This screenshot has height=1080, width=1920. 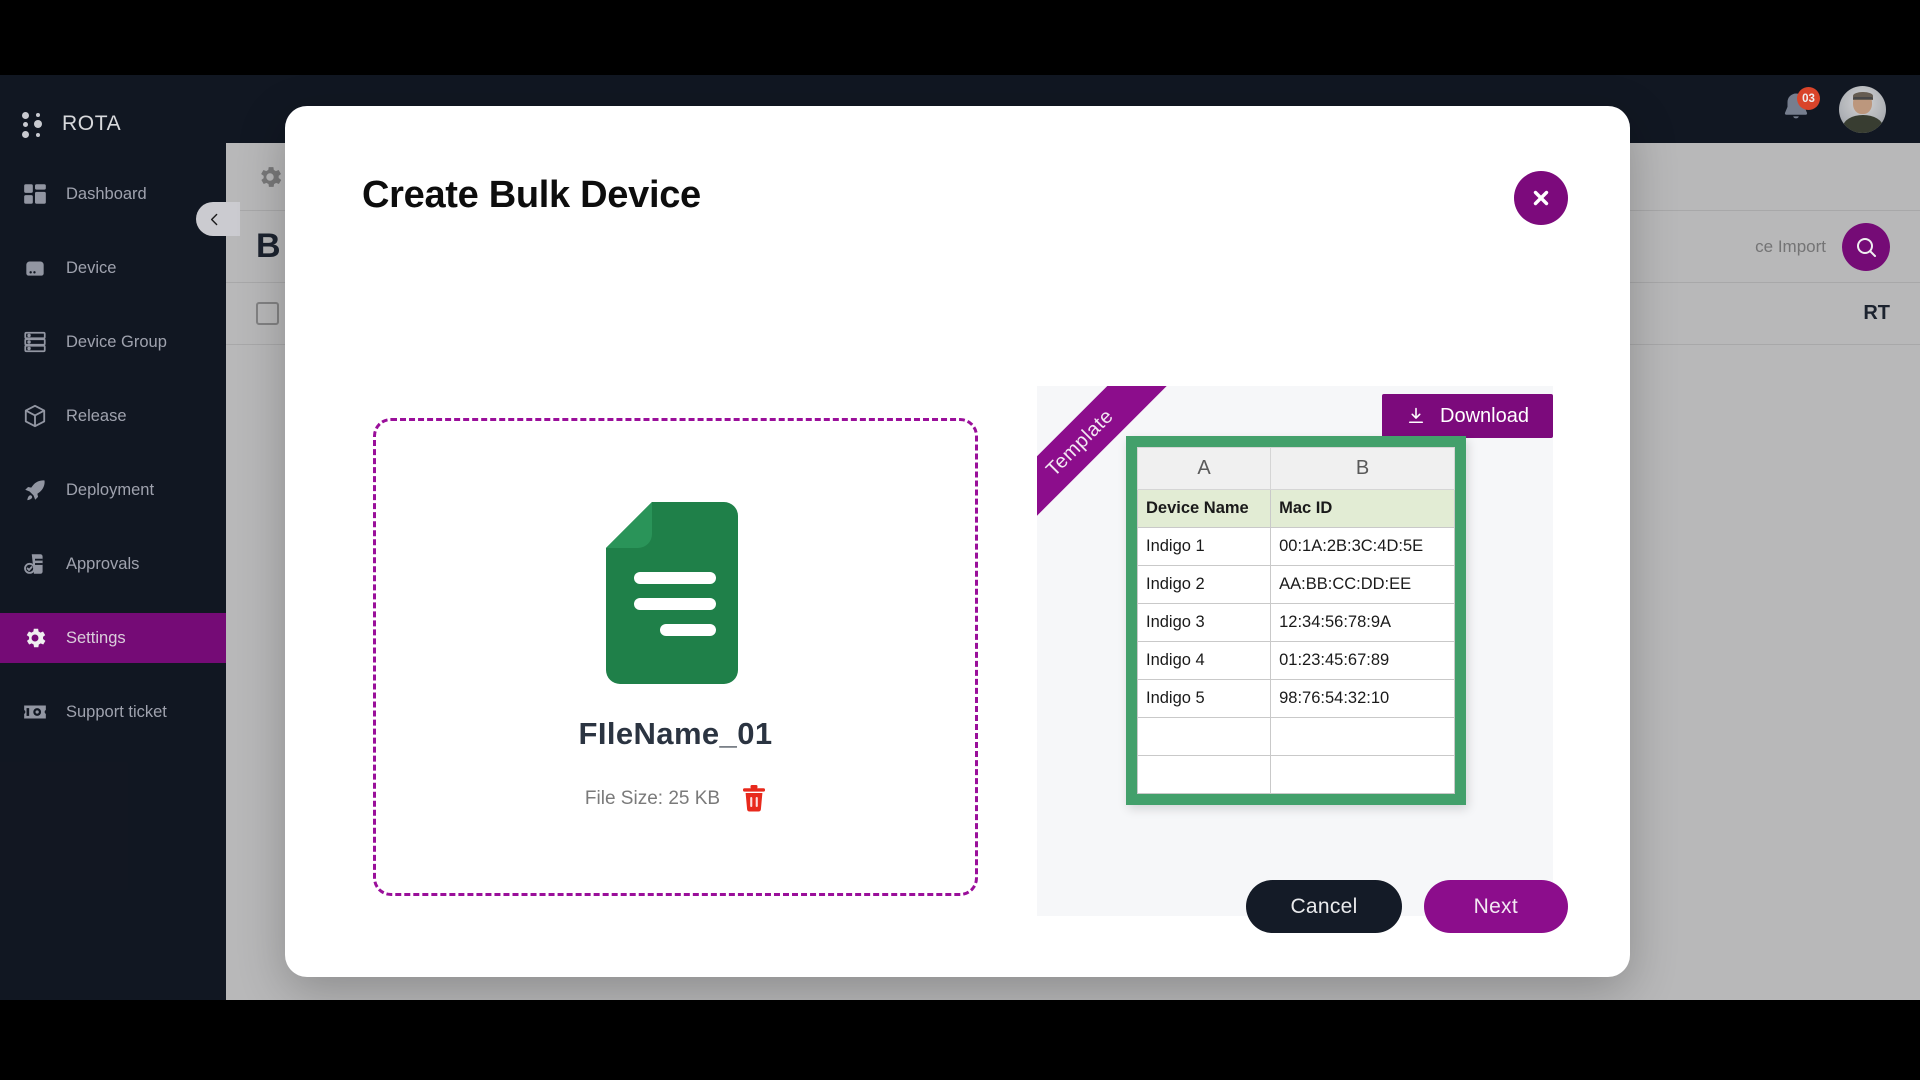 What do you see at coordinates (1204, 622) in the screenshot?
I see `cell-device-name: Indigo 3` at bounding box center [1204, 622].